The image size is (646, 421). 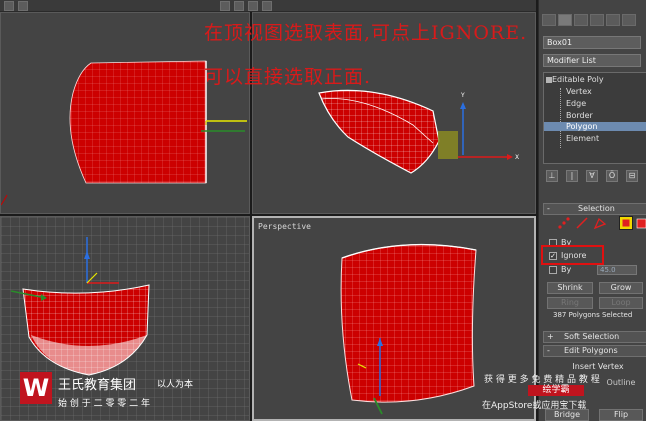 What do you see at coordinates (593, 315) in the screenshot?
I see `selection-status: 387 Polygons Selected` at bounding box center [593, 315].